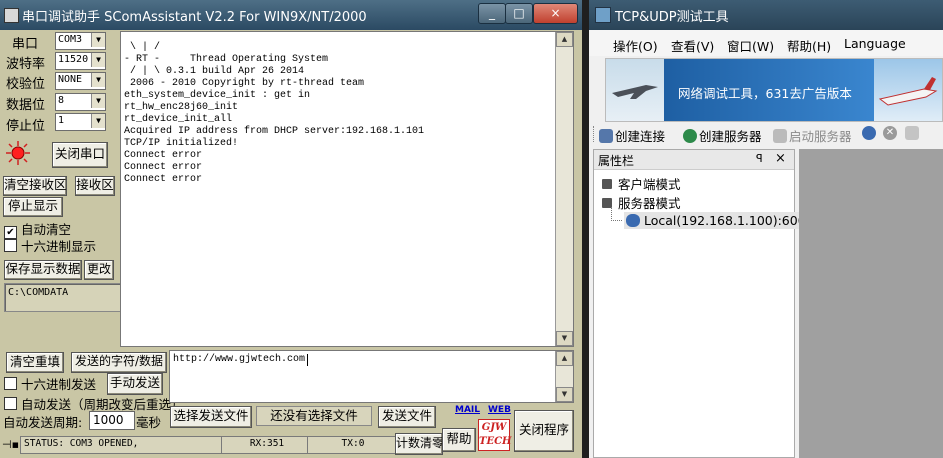 The image size is (943, 458). Describe the element at coordinates (607, 203) in the screenshot. I see `server-node-icon` at that location.